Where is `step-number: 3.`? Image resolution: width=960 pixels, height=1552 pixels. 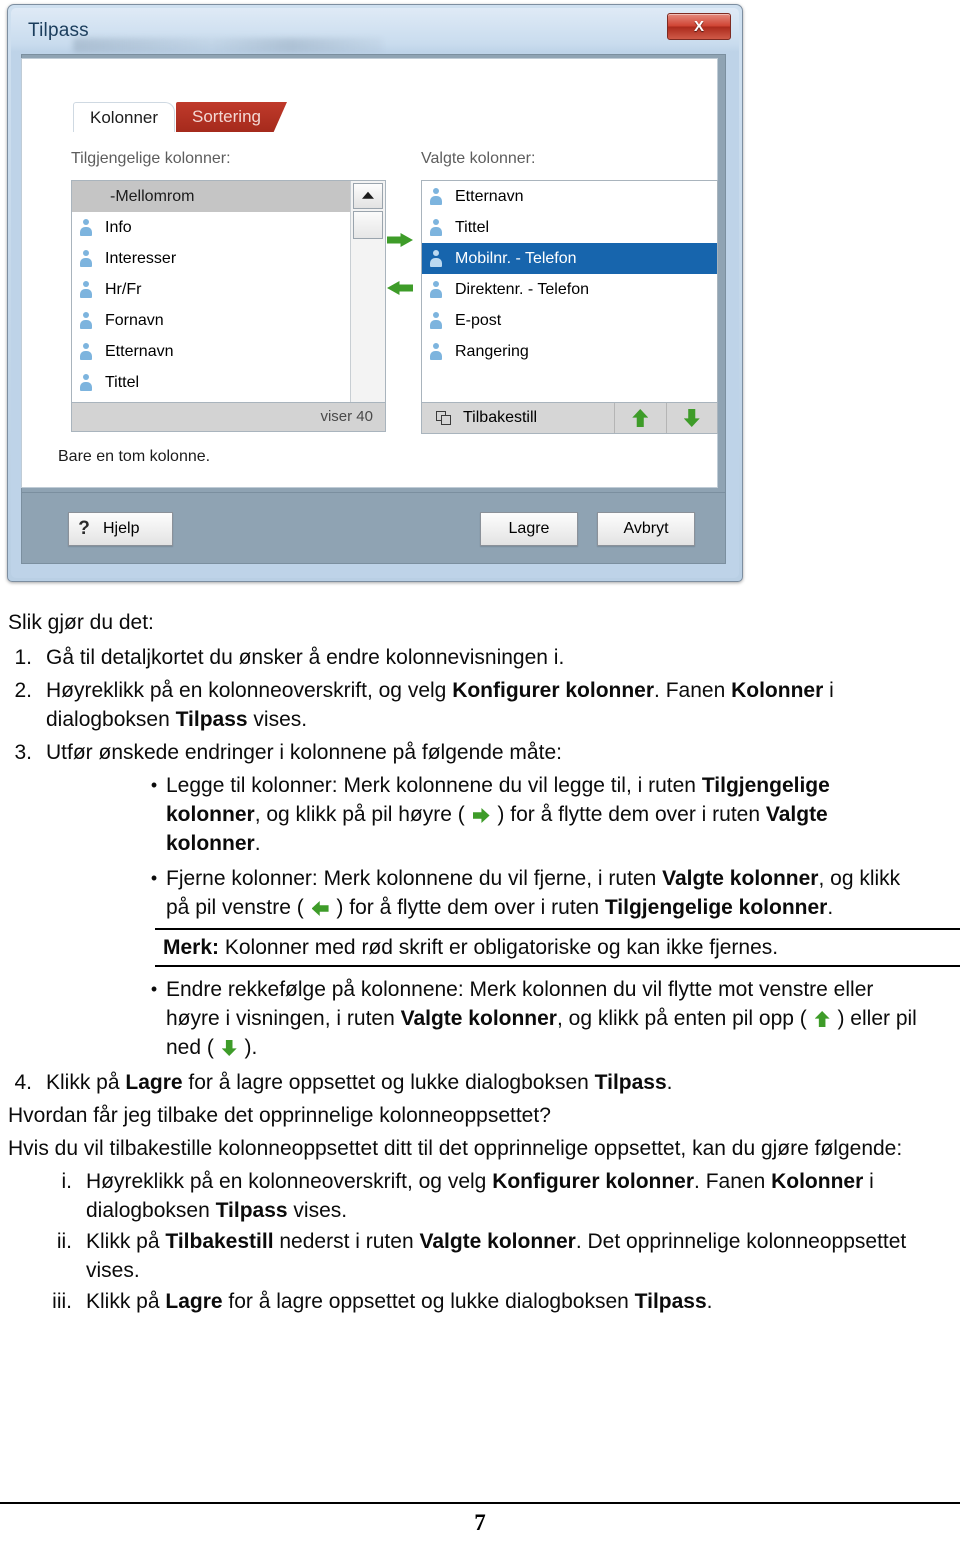 step-number: 3. is located at coordinates (23, 752).